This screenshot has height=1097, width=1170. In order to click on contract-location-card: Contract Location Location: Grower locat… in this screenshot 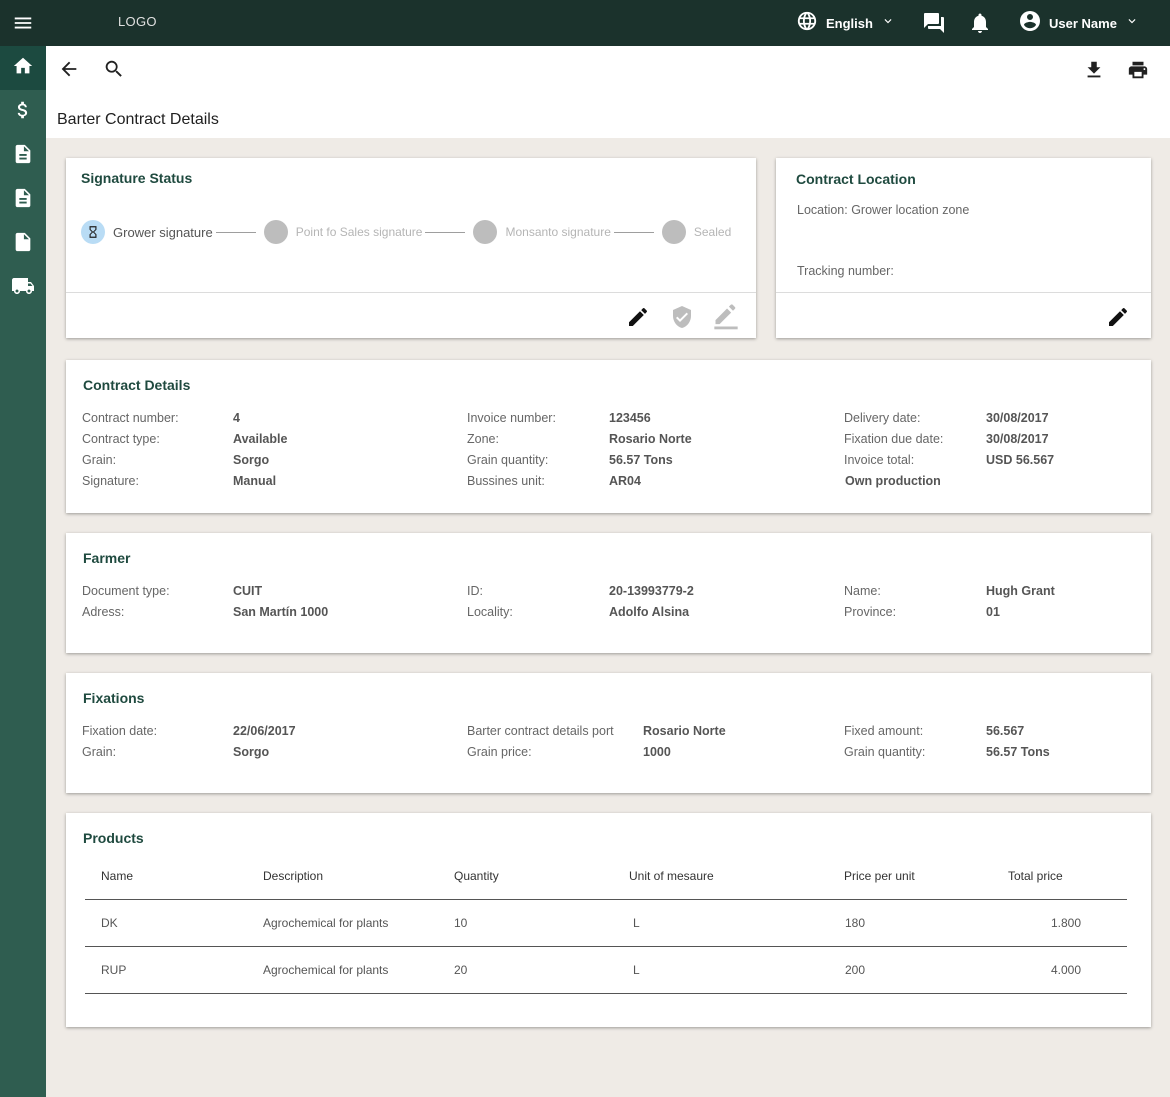, I will do `click(963, 248)`.